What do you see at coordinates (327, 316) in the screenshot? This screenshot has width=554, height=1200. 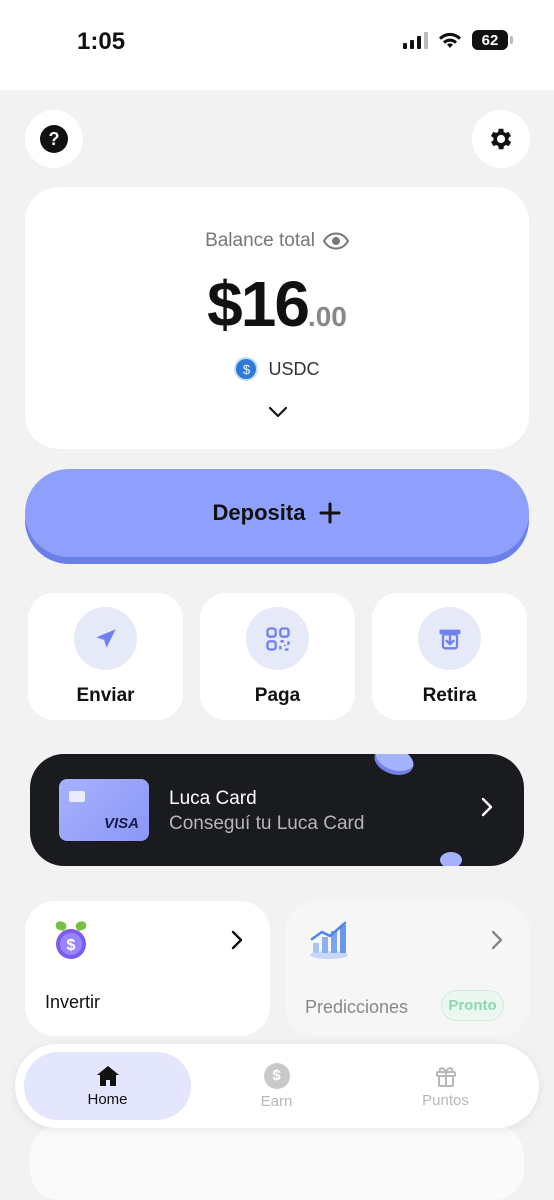 I see `balance-amount-decimals: .00` at bounding box center [327, 316].